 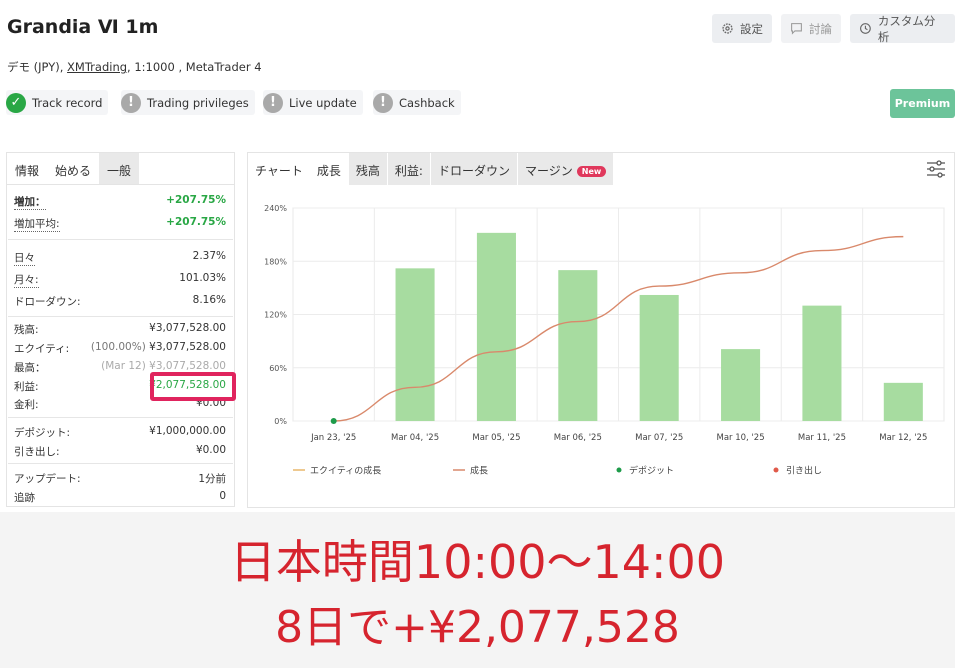 What do you see at coordinates (820, 28) in the screenshot?
I see `discussion-label: 討論` at bounding box center [820, 28].